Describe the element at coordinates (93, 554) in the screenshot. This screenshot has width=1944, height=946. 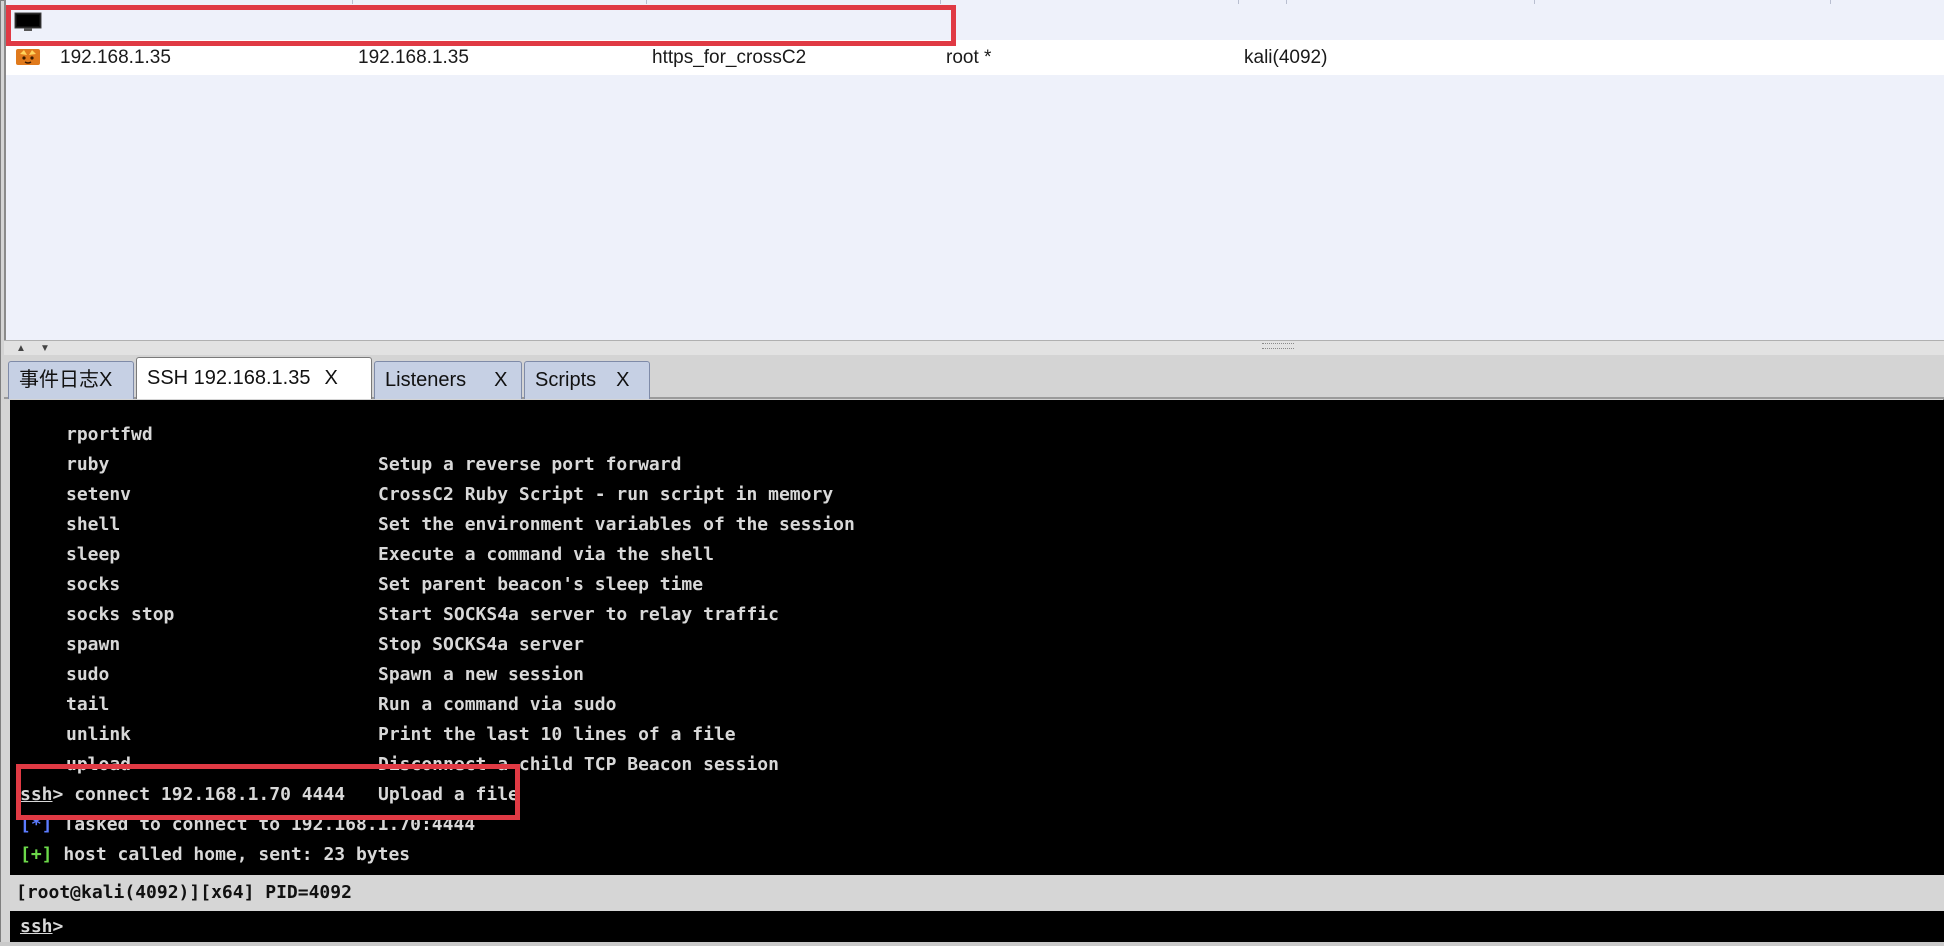
I see `help-command: sleep` at that location.